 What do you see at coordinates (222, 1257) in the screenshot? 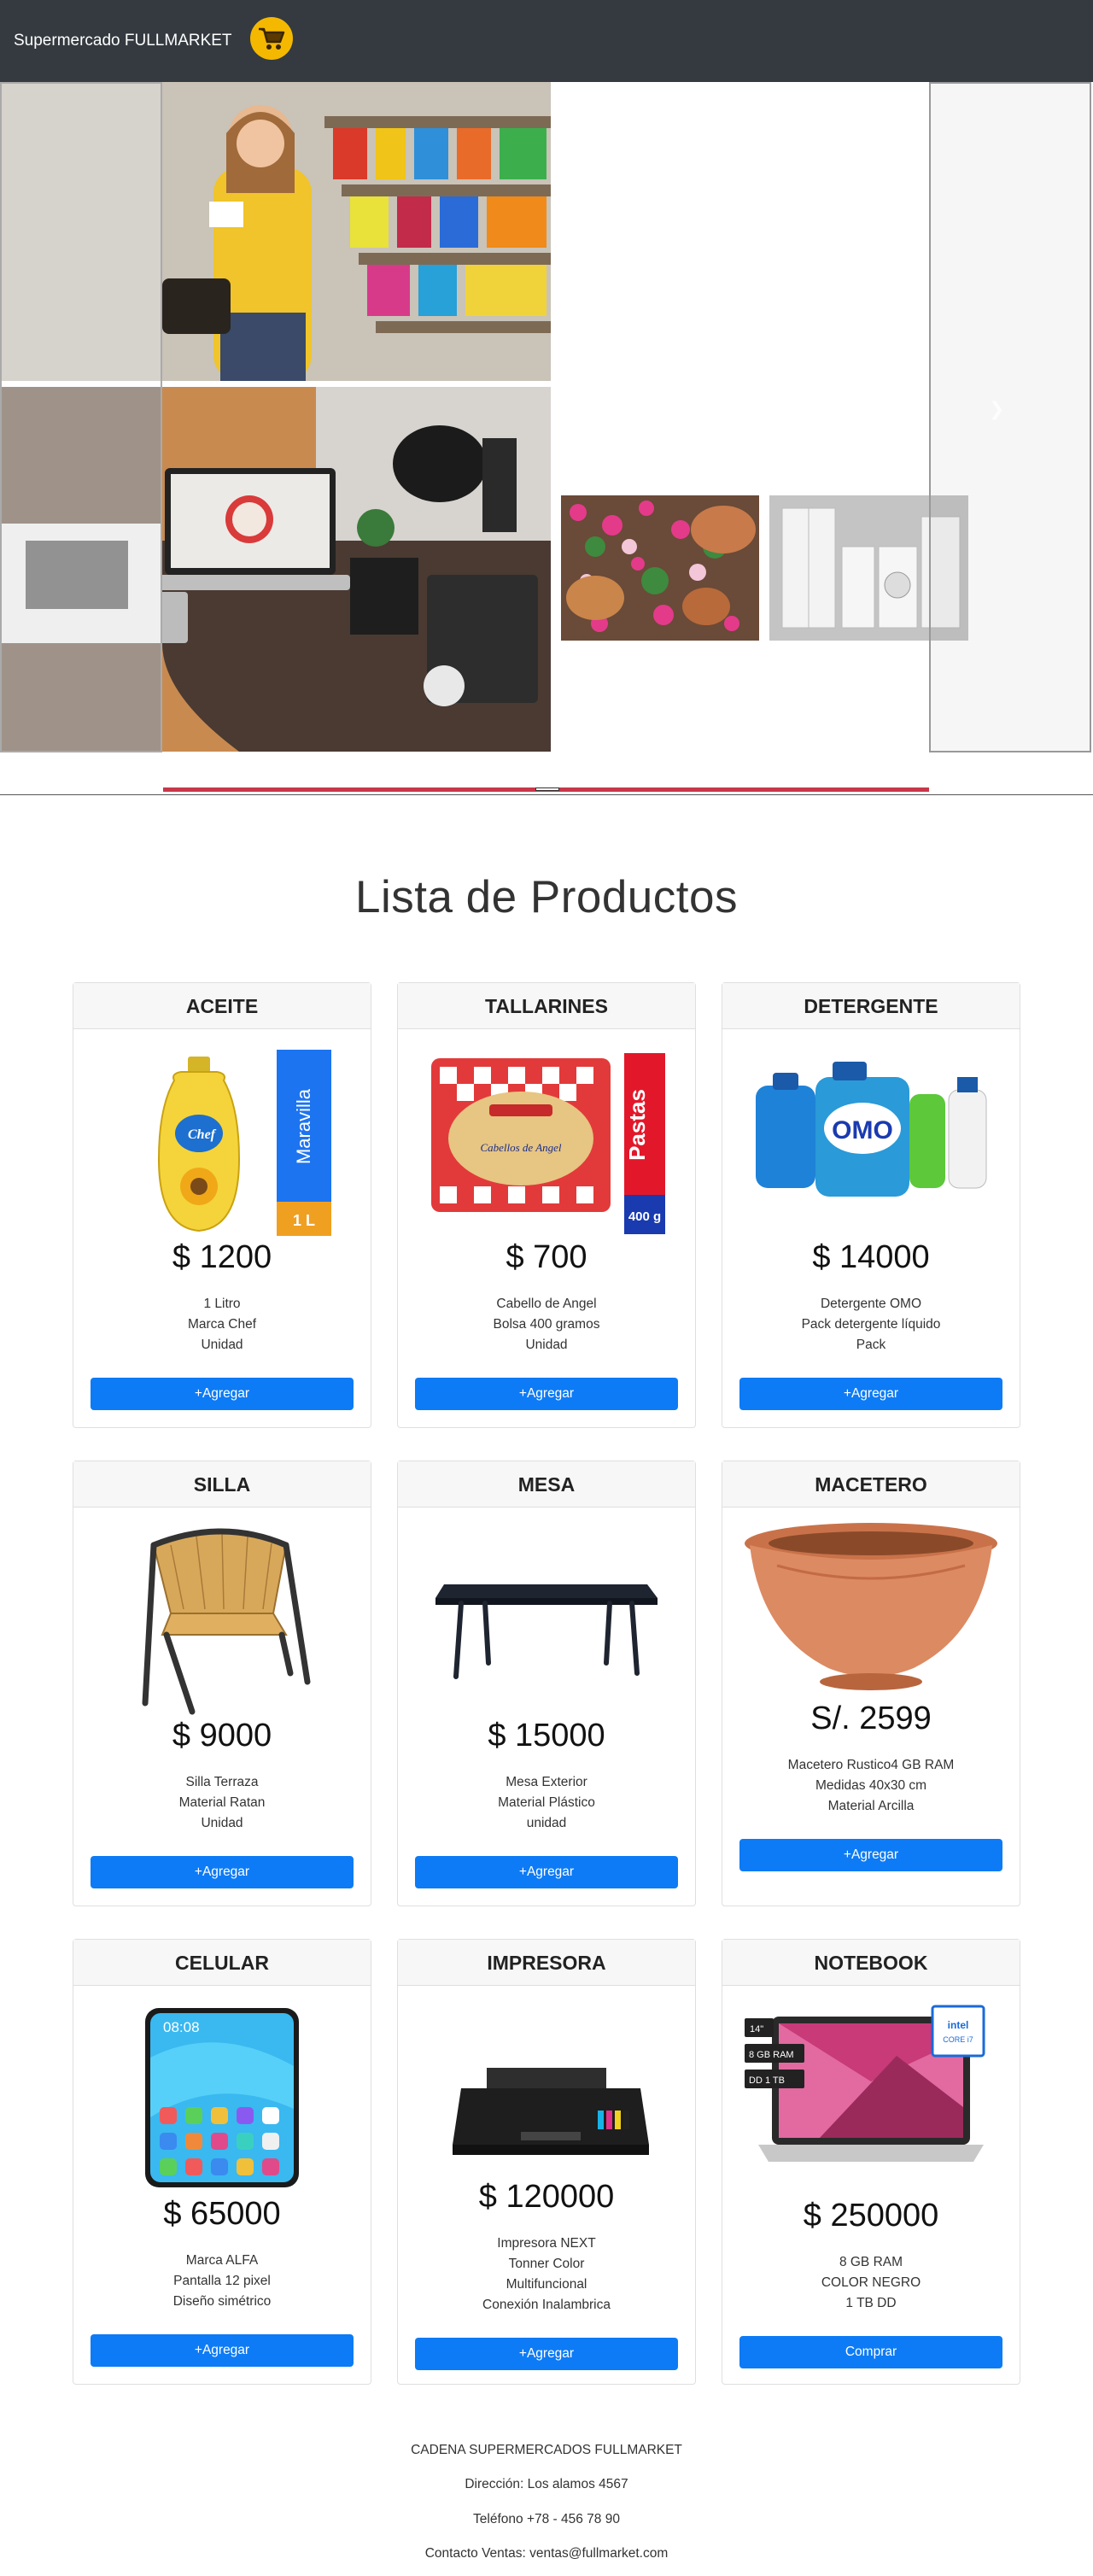
I see `product-price: $ 1200` at bounding box center [222, 1257].